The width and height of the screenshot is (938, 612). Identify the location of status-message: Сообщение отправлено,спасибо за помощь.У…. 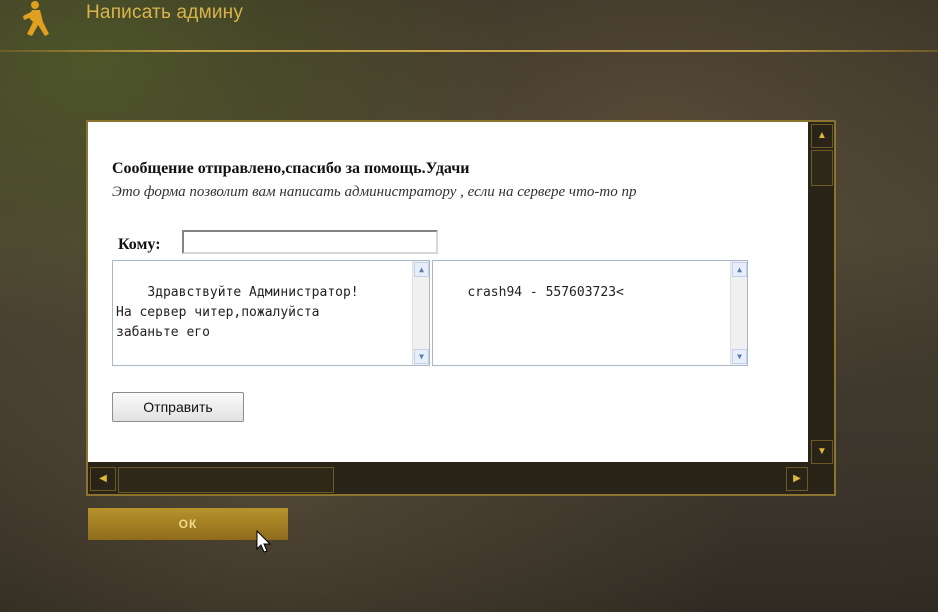
(291, 168).